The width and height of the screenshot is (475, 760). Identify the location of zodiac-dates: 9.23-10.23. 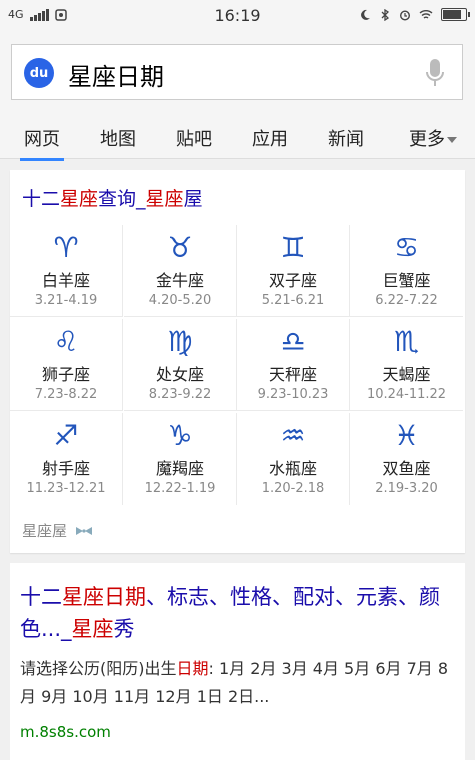
(293, 394).